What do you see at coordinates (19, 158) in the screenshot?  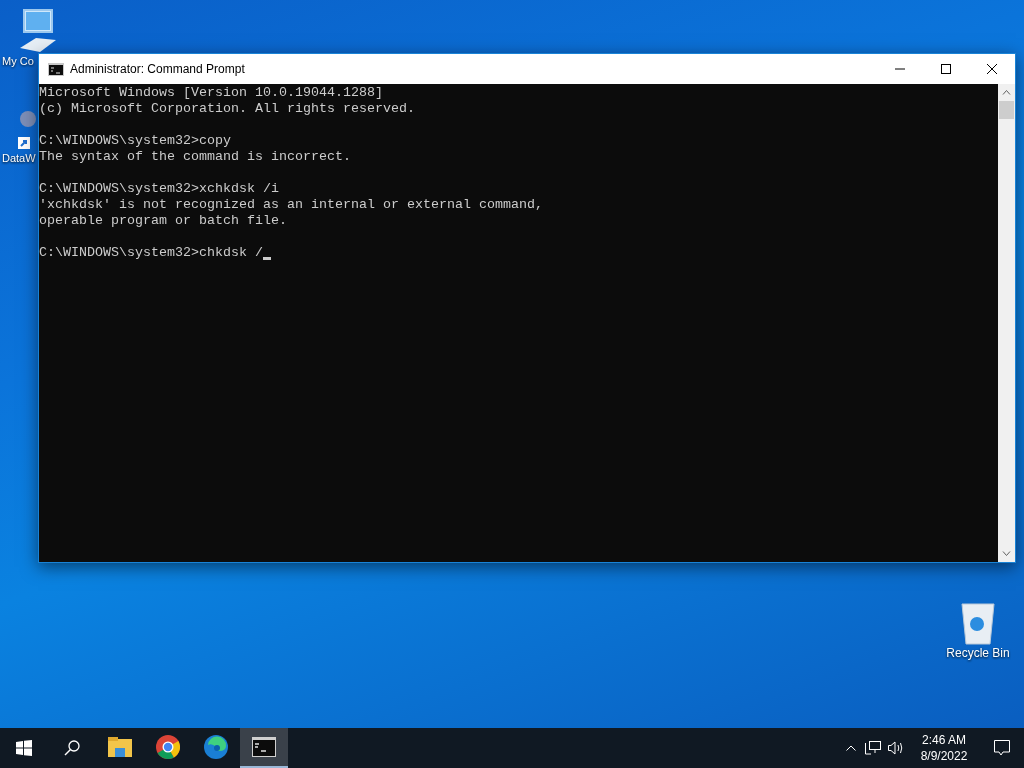 I see `desktop-icon-label: DataW` at bounding box center [19, 158].